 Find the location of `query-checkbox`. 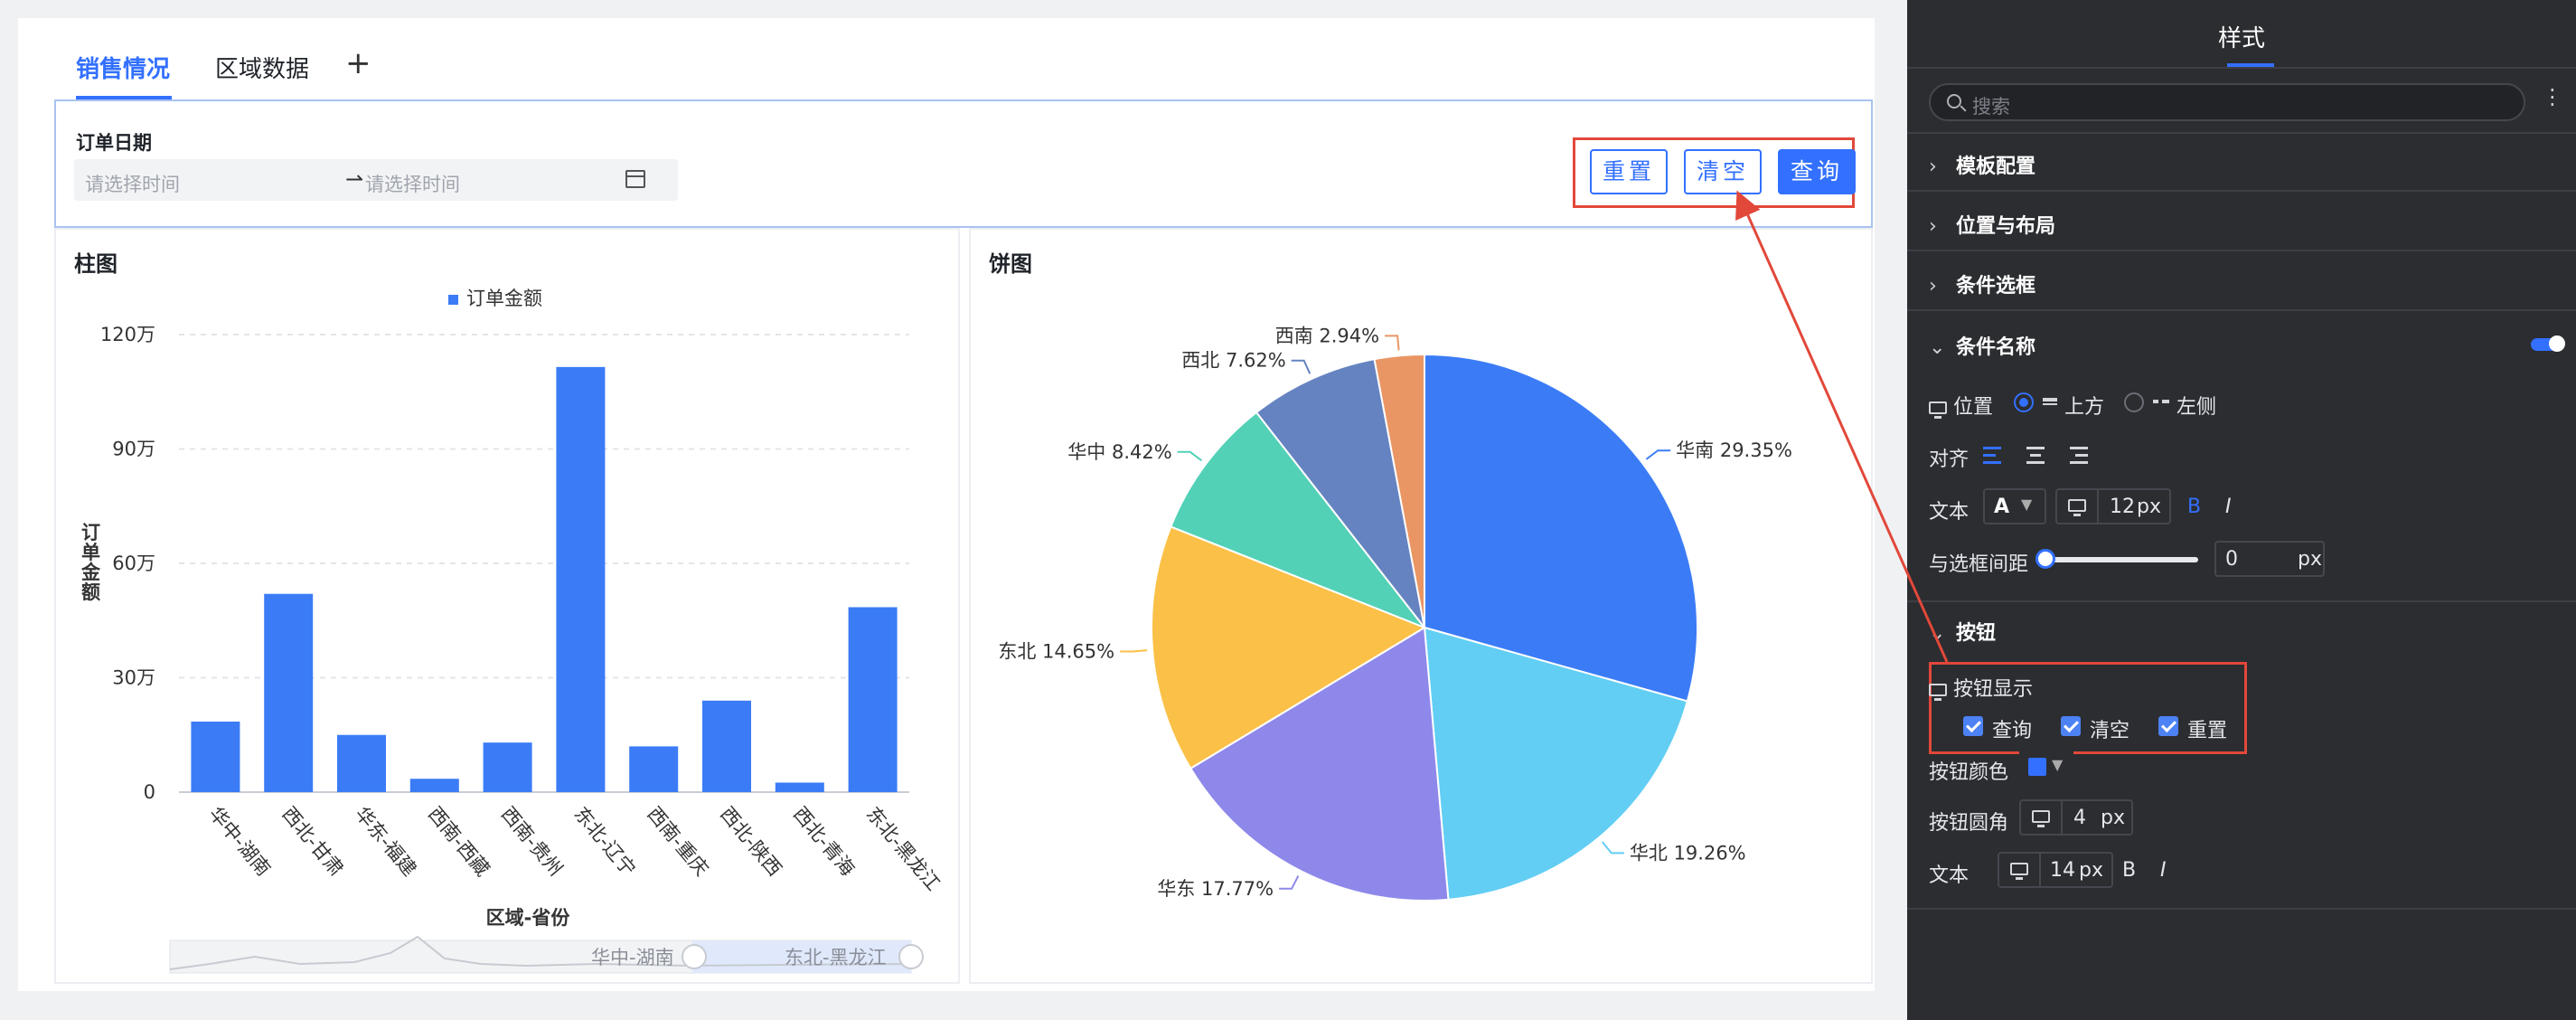

query-checkbox is located at coordinates (1973, 726).